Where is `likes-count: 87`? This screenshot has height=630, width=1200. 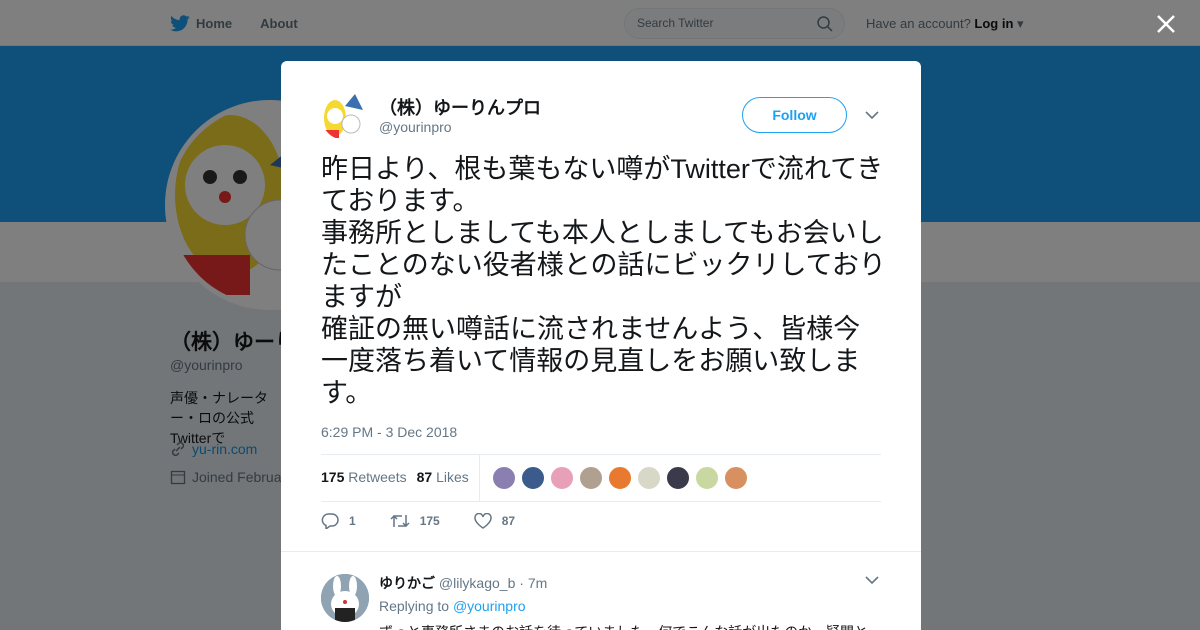
likes-count: 87 is located at coordinates (424, 477).